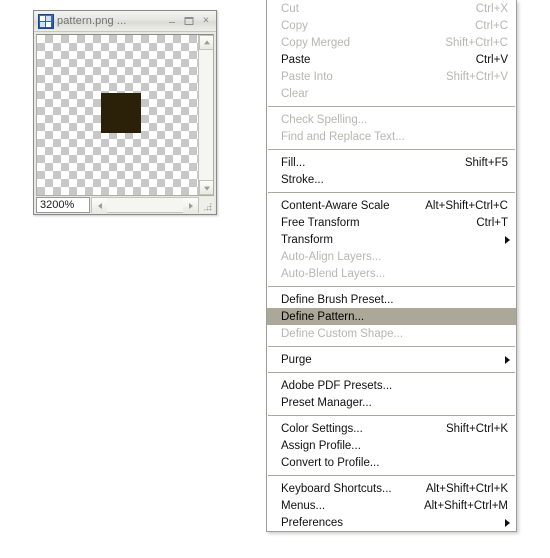 The width and height of the screenshot is (550, 558). What do you see at coordinates (391, 222) in the screenshot?
I see `menu-item-free-transform: Free Transform Ctrl+T` at bounding box center [391, 222].